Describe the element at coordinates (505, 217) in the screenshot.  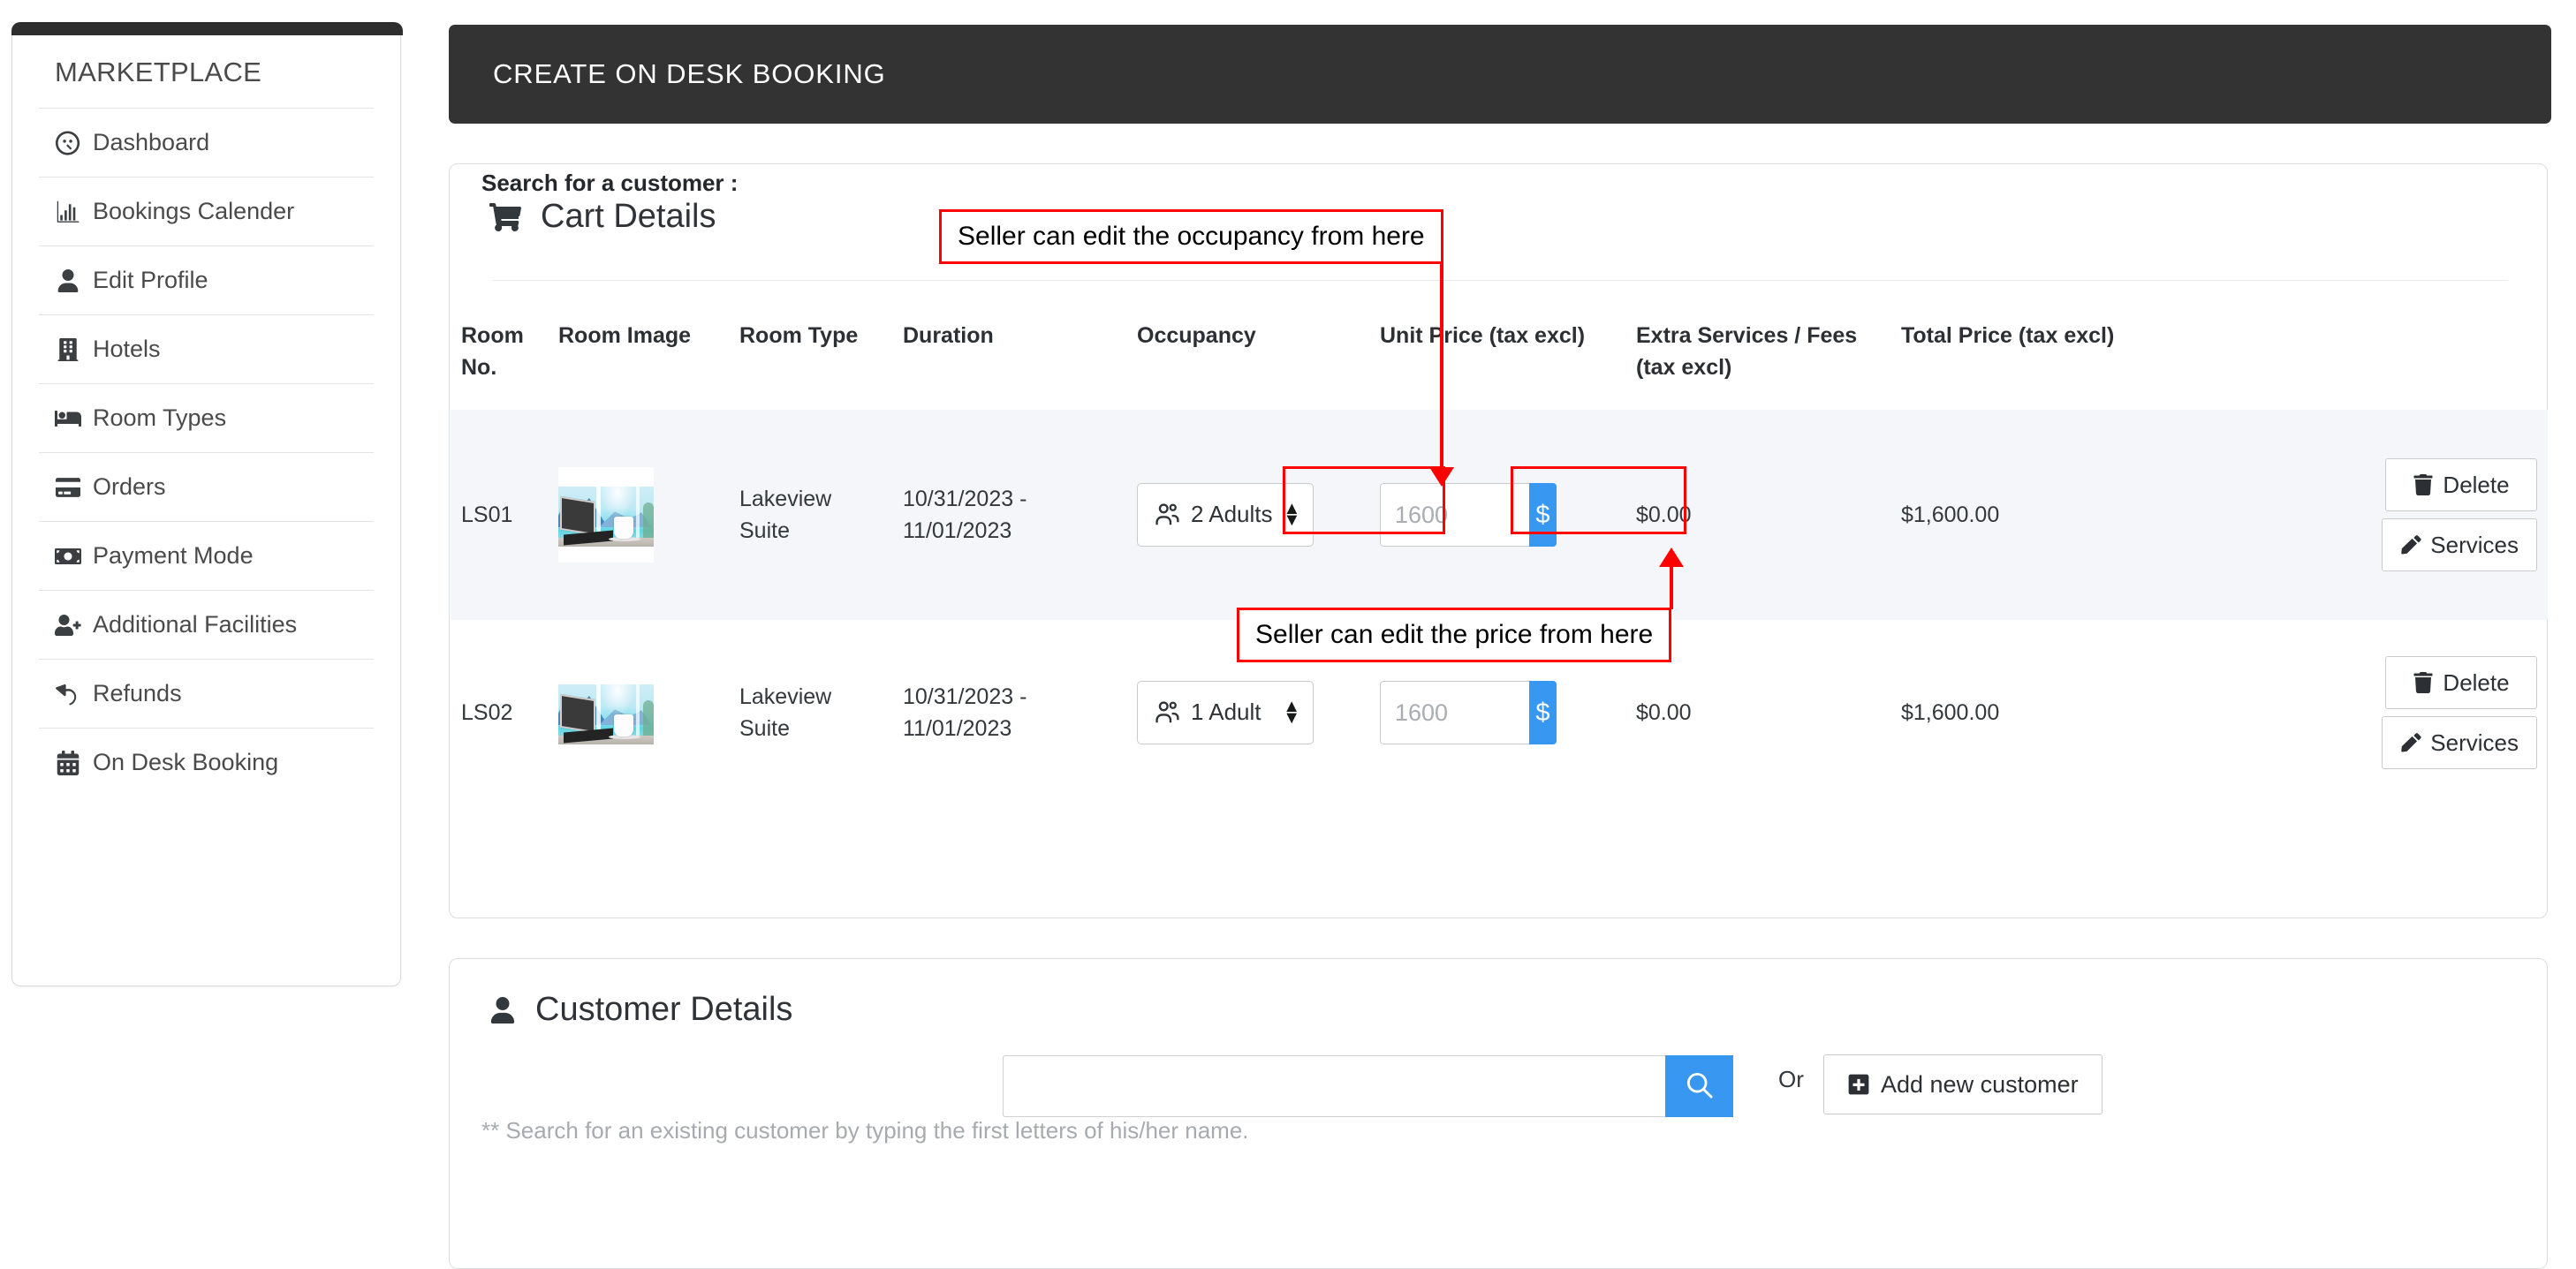
I see `shopping-cart-icon` at that location.